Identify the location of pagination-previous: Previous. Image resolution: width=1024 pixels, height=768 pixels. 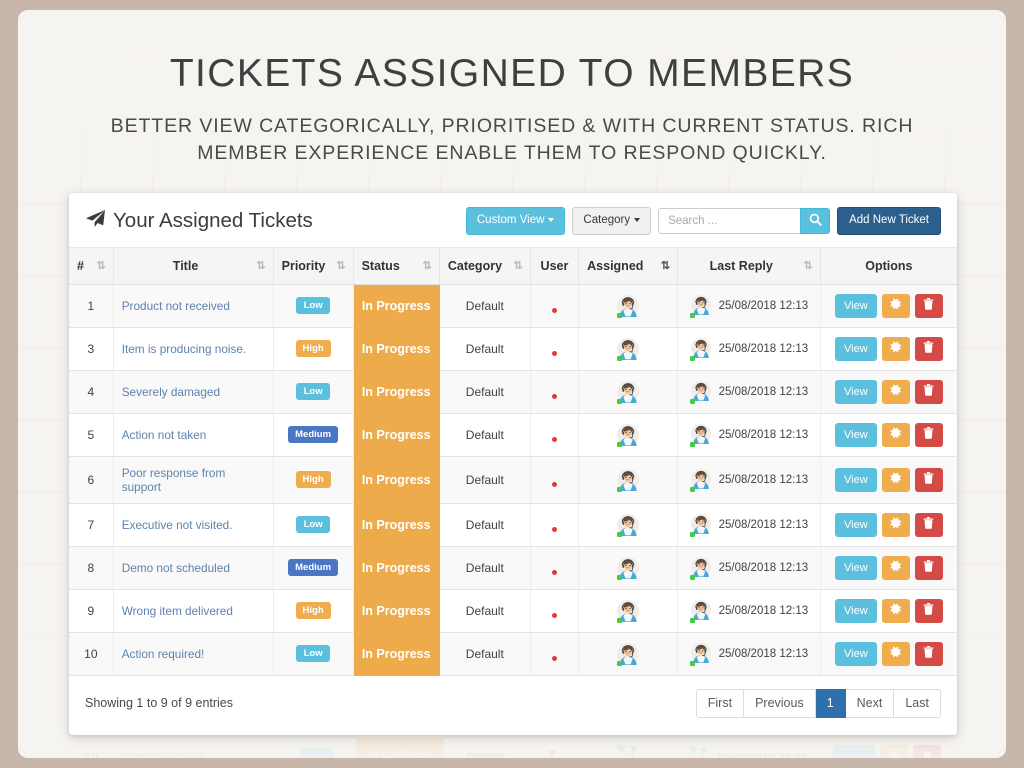
(780, 703).